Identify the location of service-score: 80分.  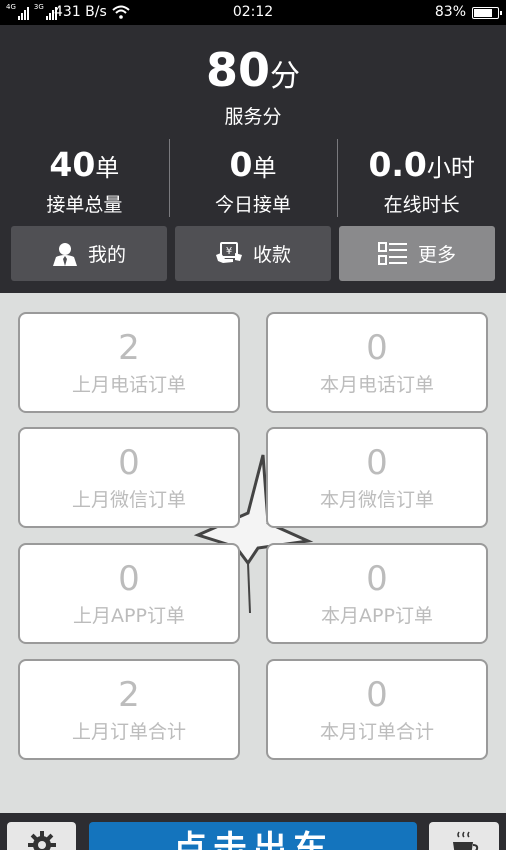
(253, 70).